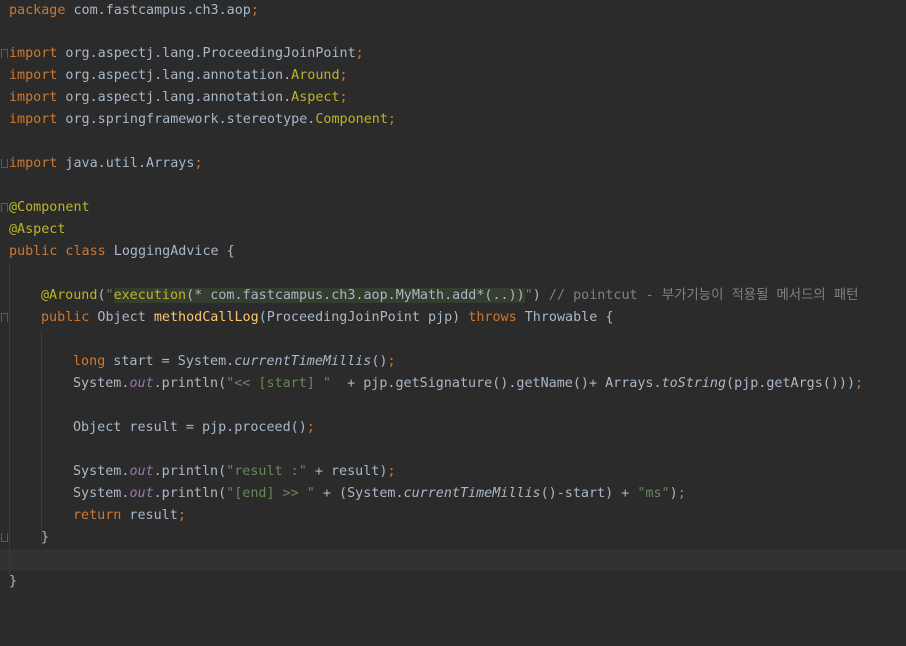 This screenshot has width=906, height=646. Describe the element at coordinates (206, 53) in the screenshot. I see `import-path: org.aspectj.lang.ProceedingJoinPoint` at that location.